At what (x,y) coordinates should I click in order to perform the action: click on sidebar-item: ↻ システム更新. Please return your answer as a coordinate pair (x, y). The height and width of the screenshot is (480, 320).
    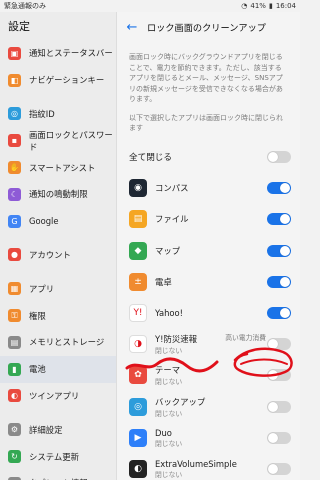
    Looking at the image, I should click on (58, 456).